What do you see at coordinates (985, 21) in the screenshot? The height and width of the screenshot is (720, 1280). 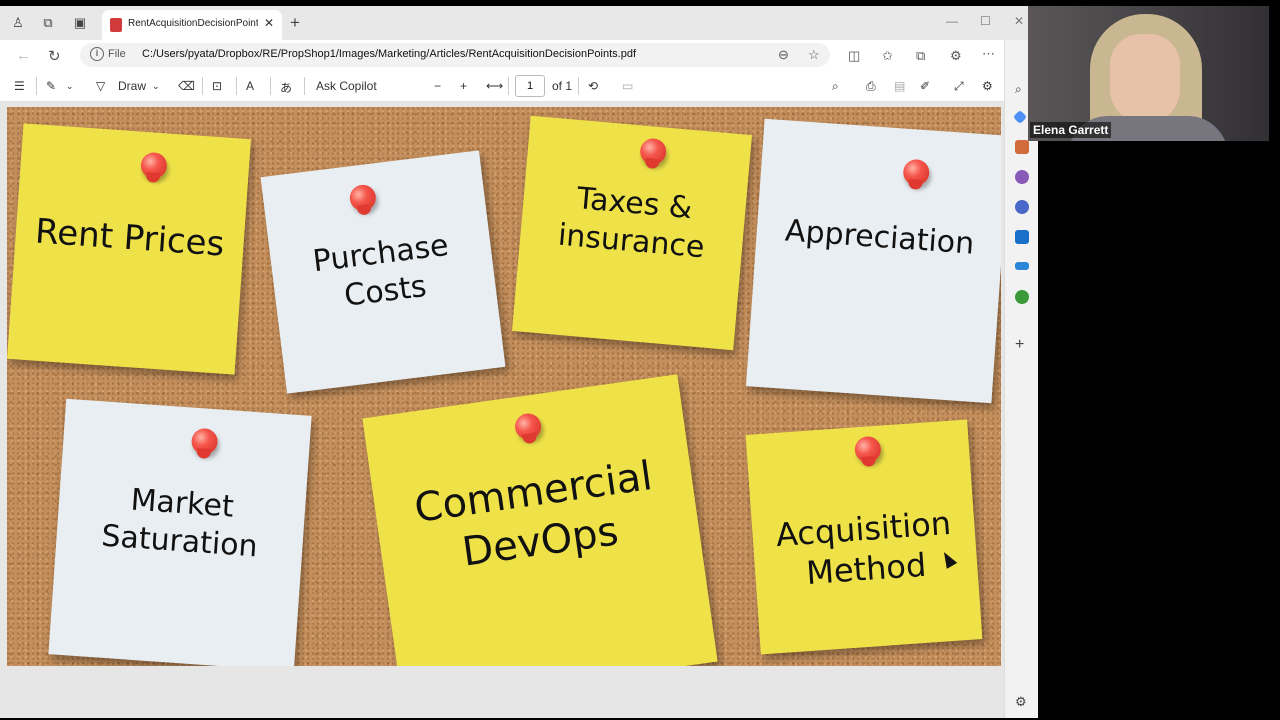 I see `maximize-icon: ☐` at bounding box center [985, 21].